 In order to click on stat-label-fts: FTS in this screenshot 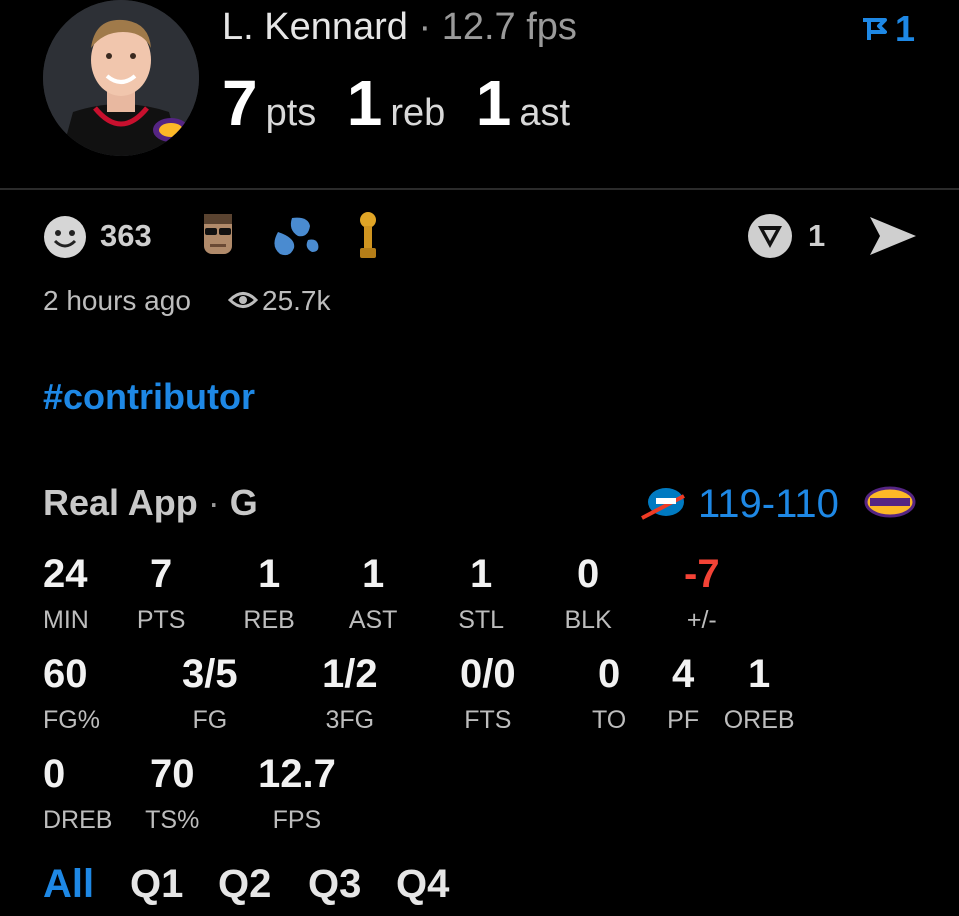, I will do `click(488, 720)`.